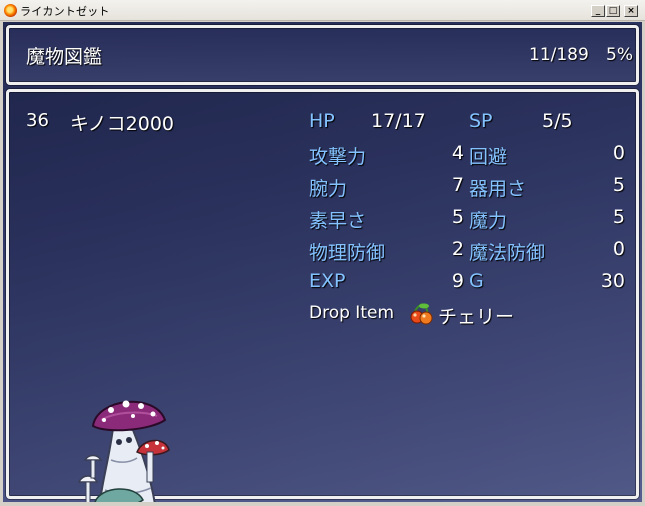 The image size is (645, 506). What do you see at coordinates (457, 185) in the screenshot?
I see `stat-value: 7` at bounding box center [457, 185].